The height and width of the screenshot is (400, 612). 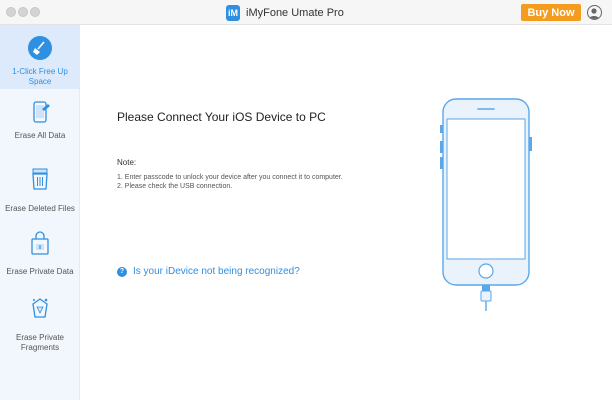 I want to click on sidebar-item-erase-all-data: Erase All Data, so click(x=40, y=123).